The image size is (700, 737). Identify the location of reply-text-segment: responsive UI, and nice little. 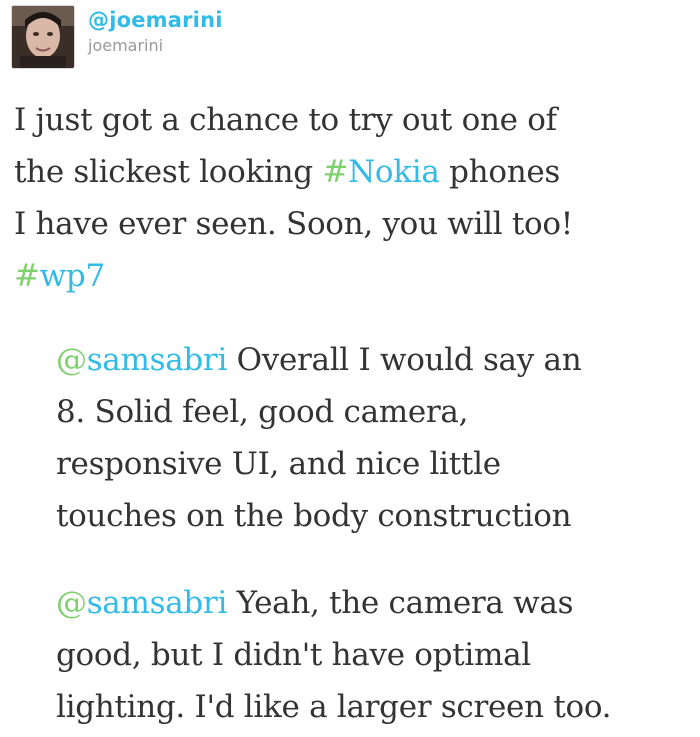
(278, 464).